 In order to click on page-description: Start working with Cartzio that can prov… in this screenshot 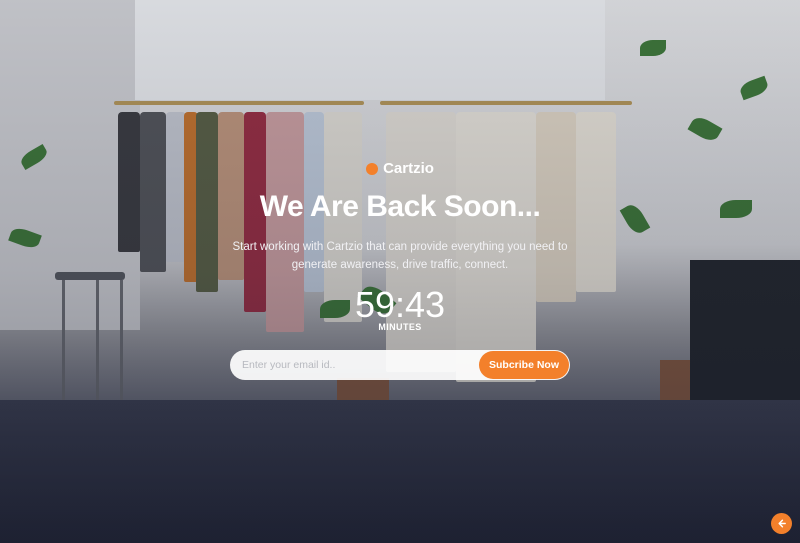, I will do `click(400, 256)`.